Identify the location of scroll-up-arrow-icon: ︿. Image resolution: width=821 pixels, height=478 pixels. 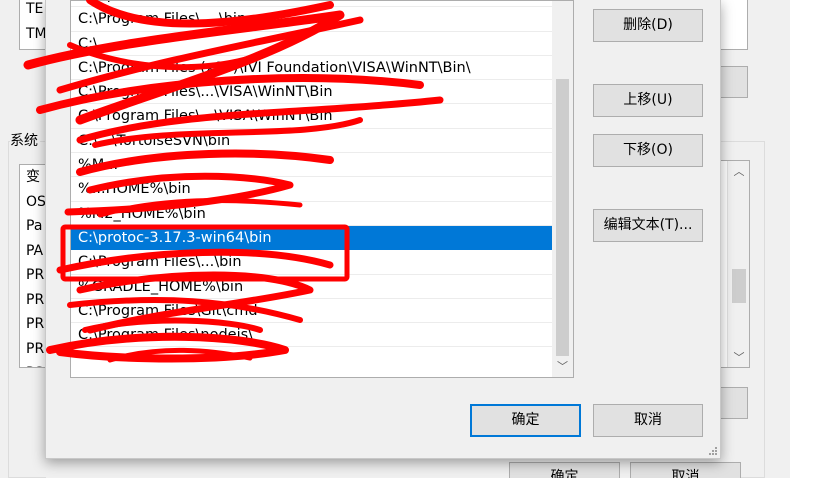
(739, 171).